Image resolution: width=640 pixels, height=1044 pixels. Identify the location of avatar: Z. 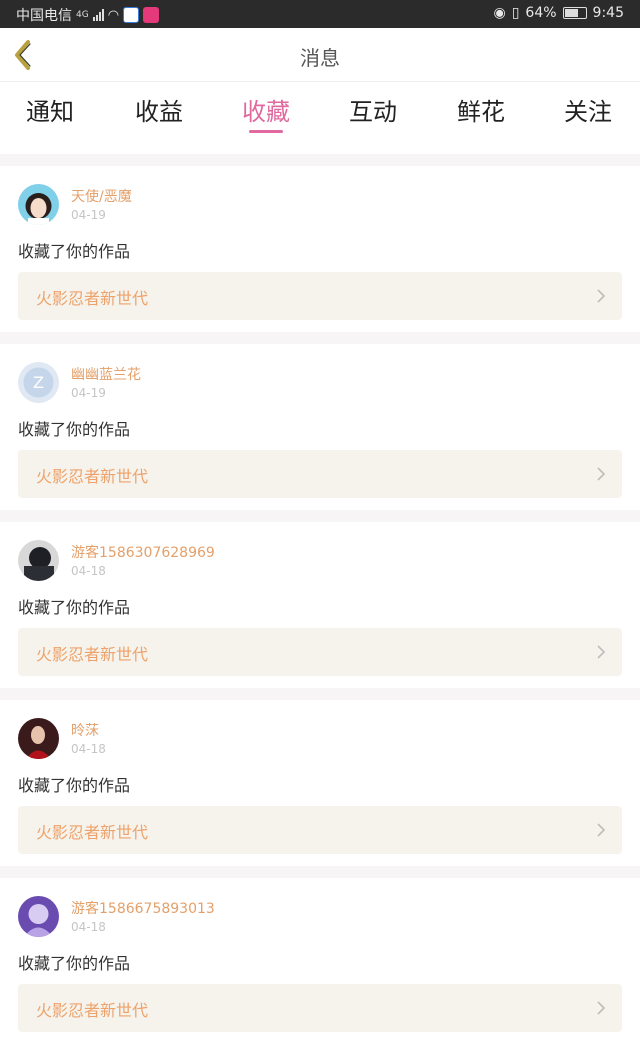
(38, 382).